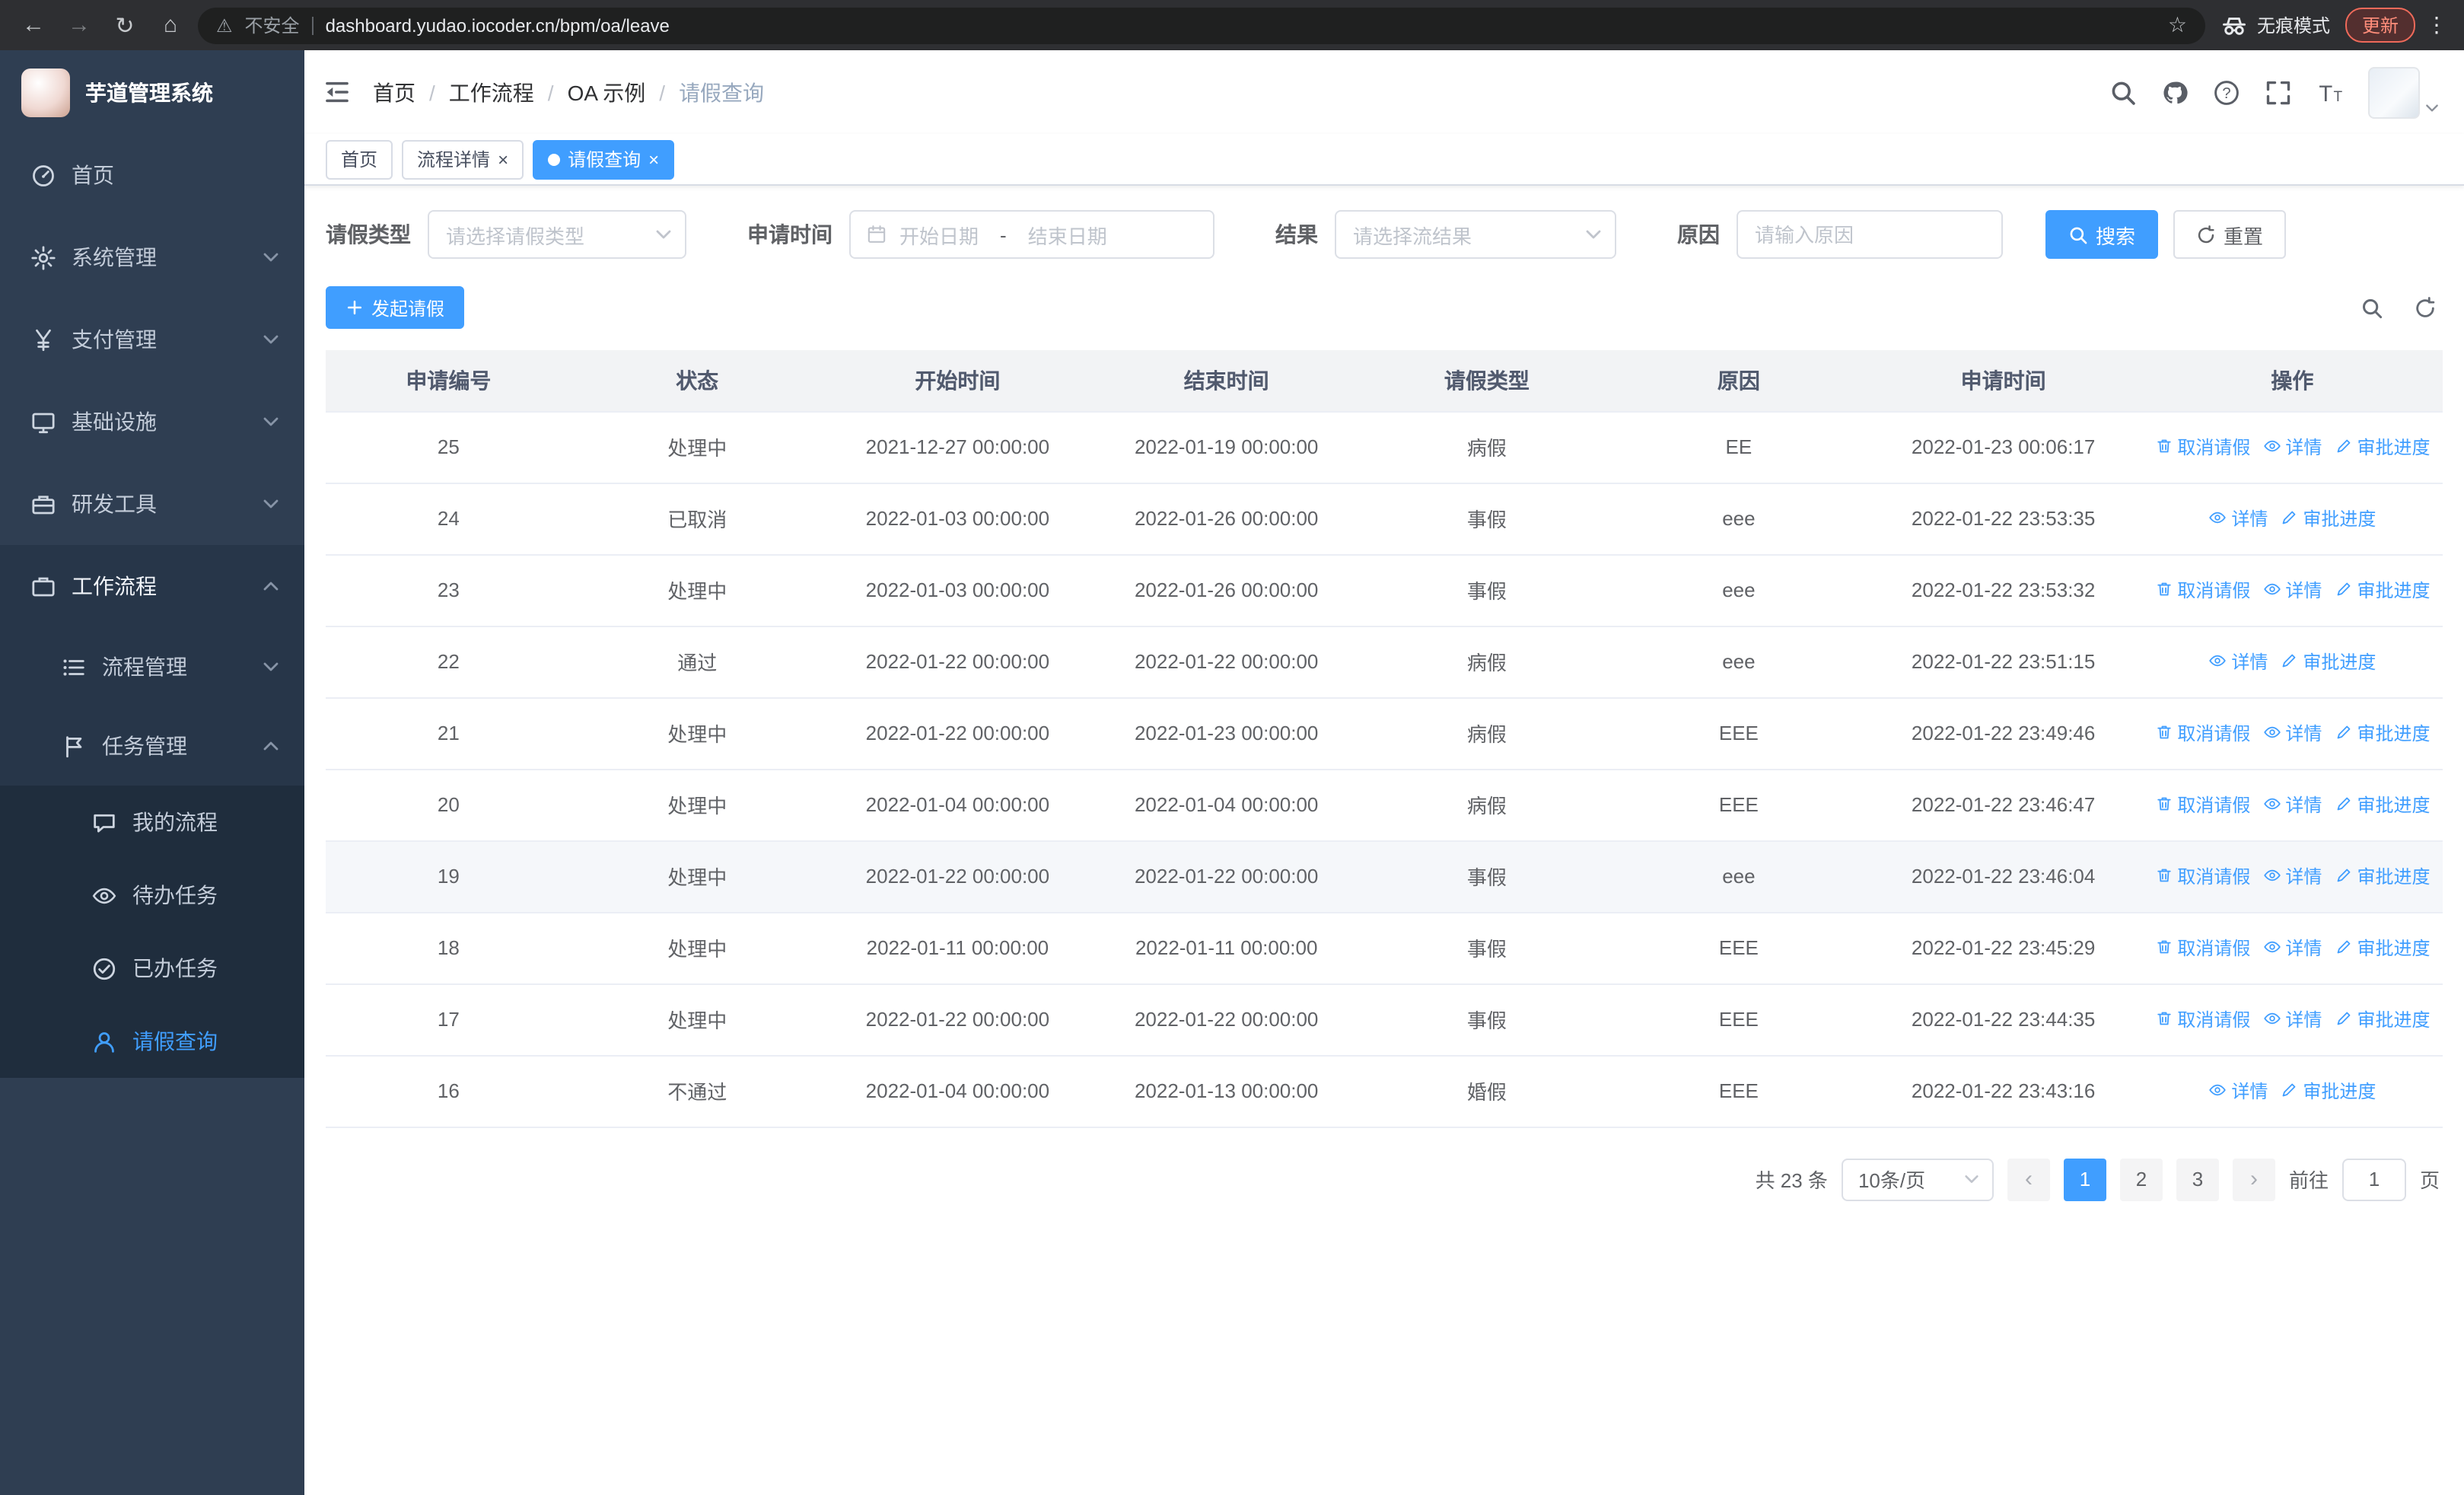  Describe the element at coordinates (1241, 25) in the screenshot. I see `url-text: dashboard.yudao.iocoder.cn/bpm/oa/leave` at that location.